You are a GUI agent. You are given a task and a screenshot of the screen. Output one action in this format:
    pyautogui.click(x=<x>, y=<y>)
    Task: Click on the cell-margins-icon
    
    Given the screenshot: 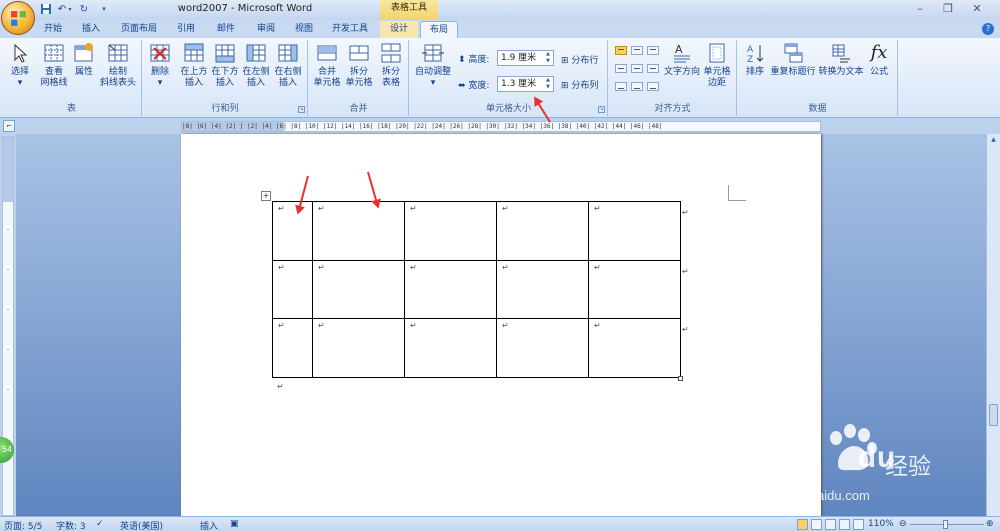 What is the action you would take?
    pyautogui.click(x=717, y=53)
    